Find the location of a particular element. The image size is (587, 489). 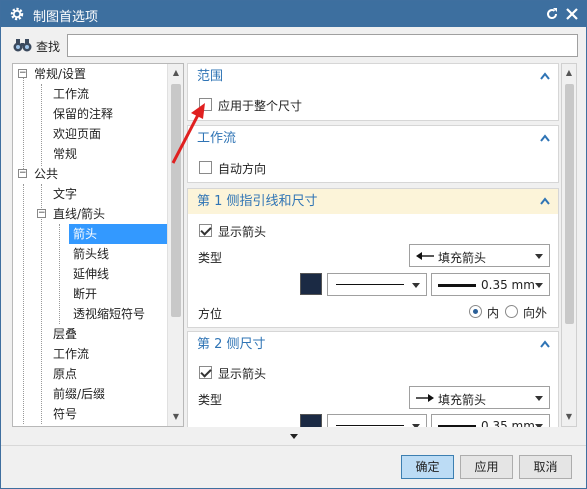

tree-item-retained-annotations: 保留的注释 is located at coordinates (83, 114).